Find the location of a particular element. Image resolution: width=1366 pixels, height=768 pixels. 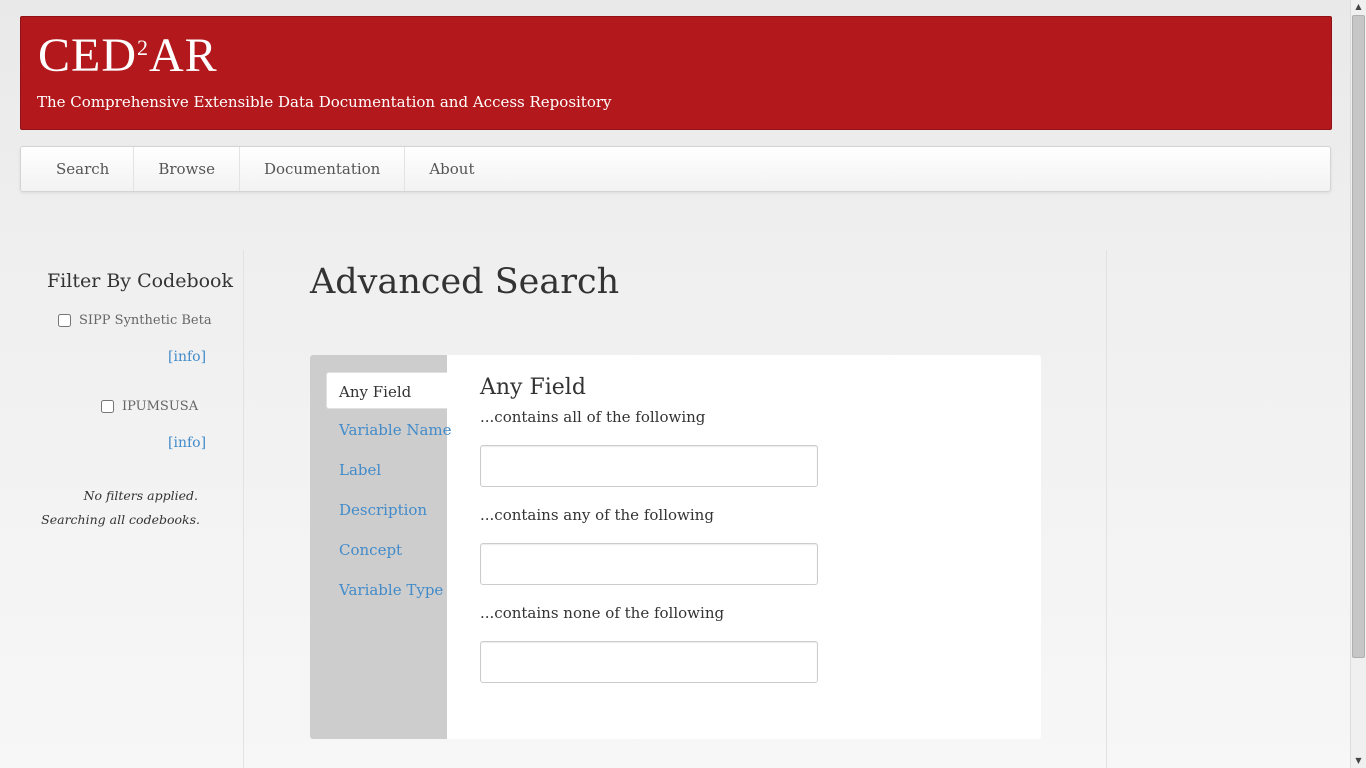

filter-status-line1: No filters applied. is located at coordinates (140, 495).